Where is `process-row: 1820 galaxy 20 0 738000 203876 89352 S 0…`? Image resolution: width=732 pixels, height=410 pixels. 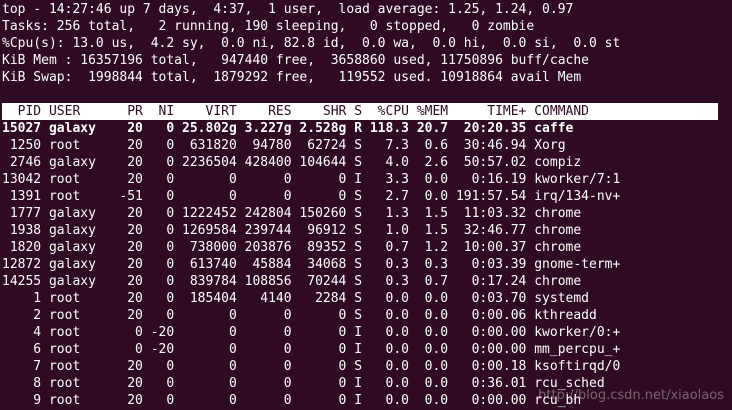
process-row: 1820 galaxy 20 0 738000 203876 89352 S 0… is located at coordinates (292, 247).